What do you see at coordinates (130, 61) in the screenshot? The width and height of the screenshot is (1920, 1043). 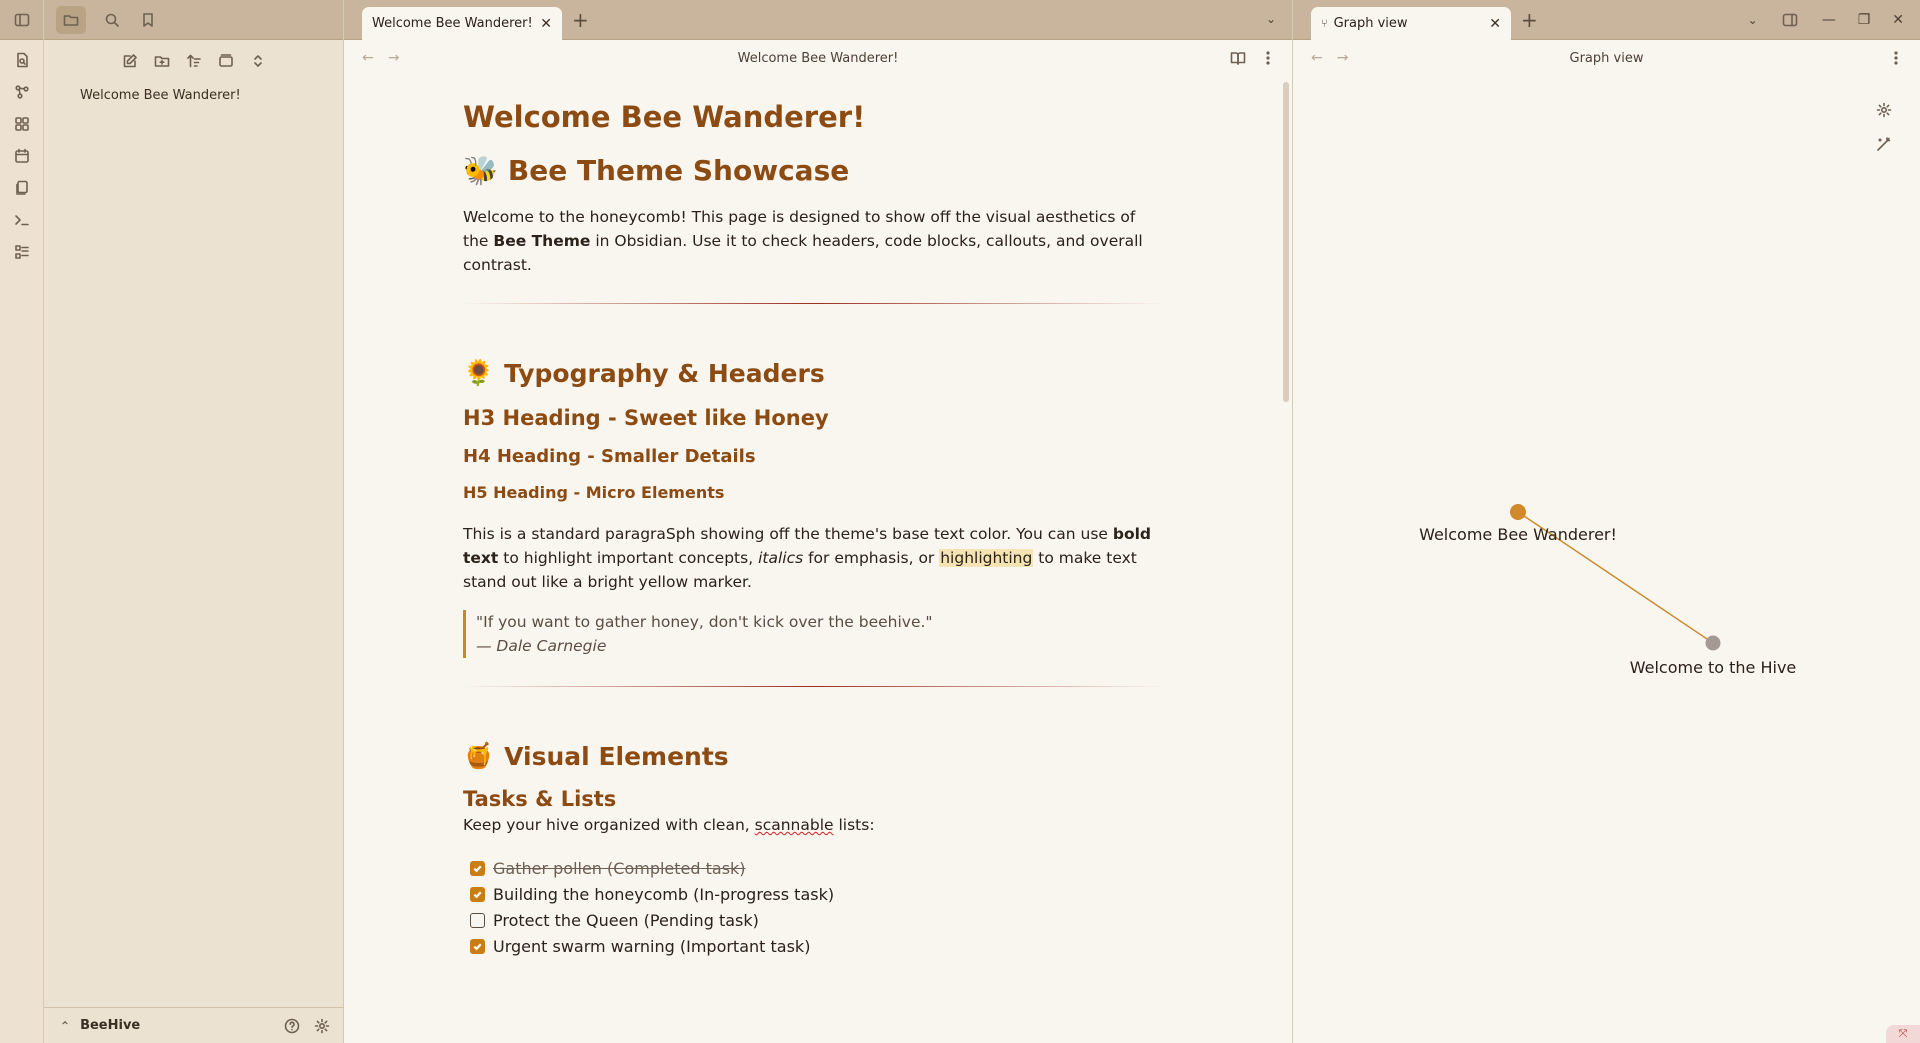 I see `new-note-icon` at bounding box center [130, 61].